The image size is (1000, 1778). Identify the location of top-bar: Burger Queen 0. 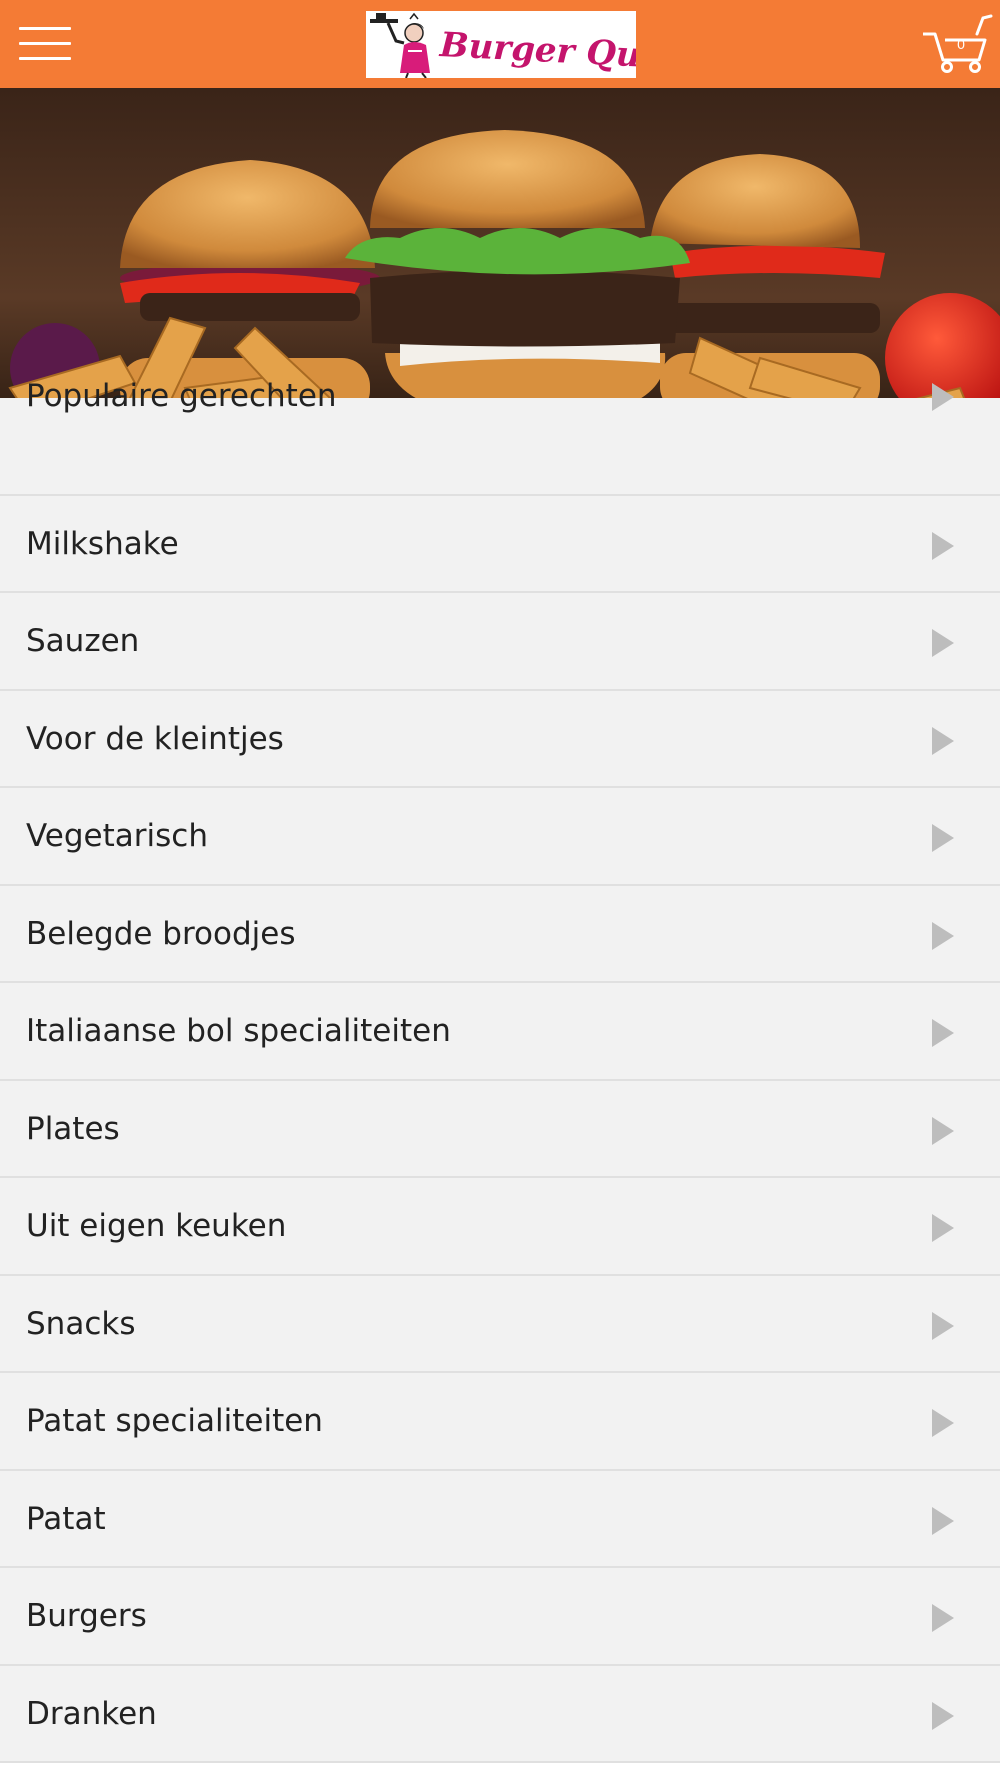
(500, 44).